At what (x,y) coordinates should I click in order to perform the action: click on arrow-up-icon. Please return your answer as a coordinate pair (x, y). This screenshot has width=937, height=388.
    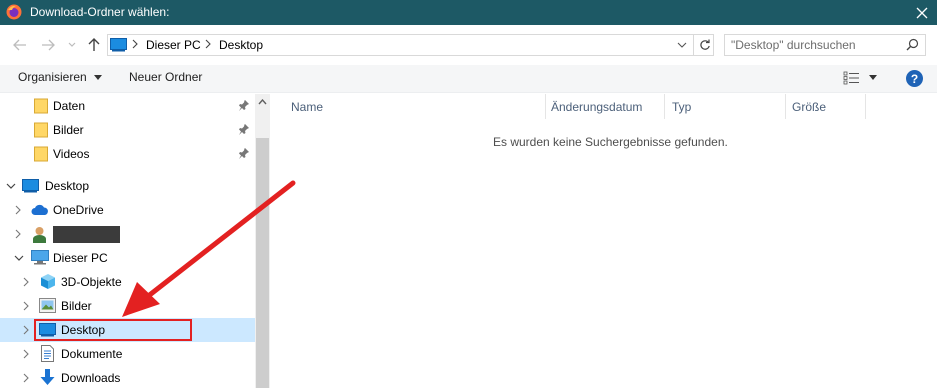
    Looking at the image, I should click on (94, 44).